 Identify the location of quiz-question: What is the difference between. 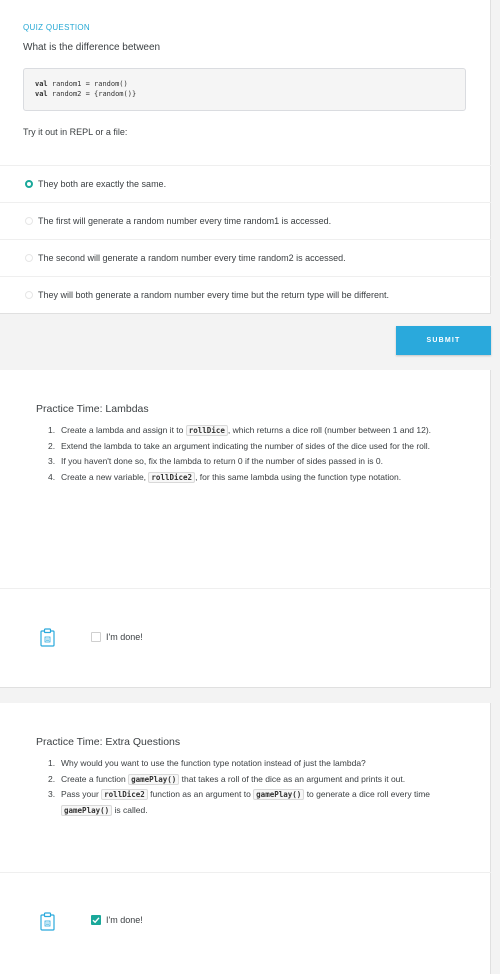
(92, 47).